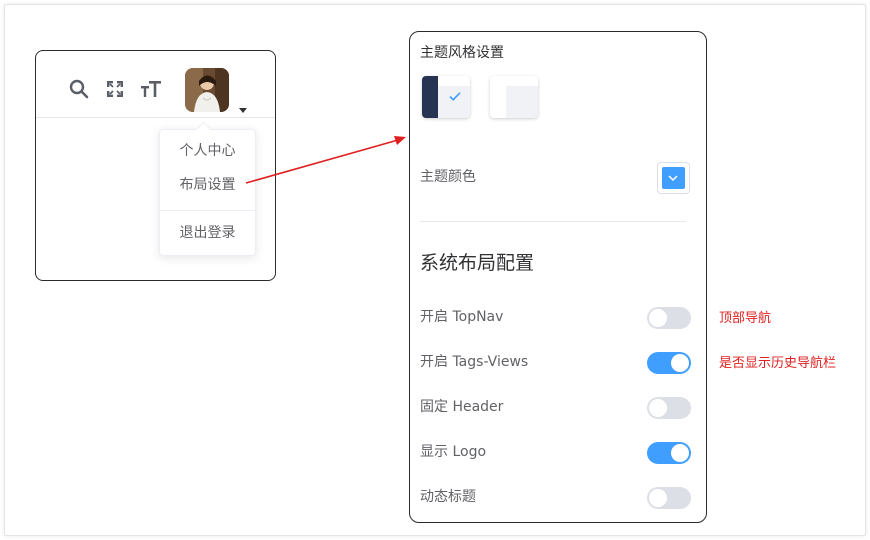 Image resolution: width=870 pixels, height=540 pixels. I want to click on check-icon, so click(455, 96).